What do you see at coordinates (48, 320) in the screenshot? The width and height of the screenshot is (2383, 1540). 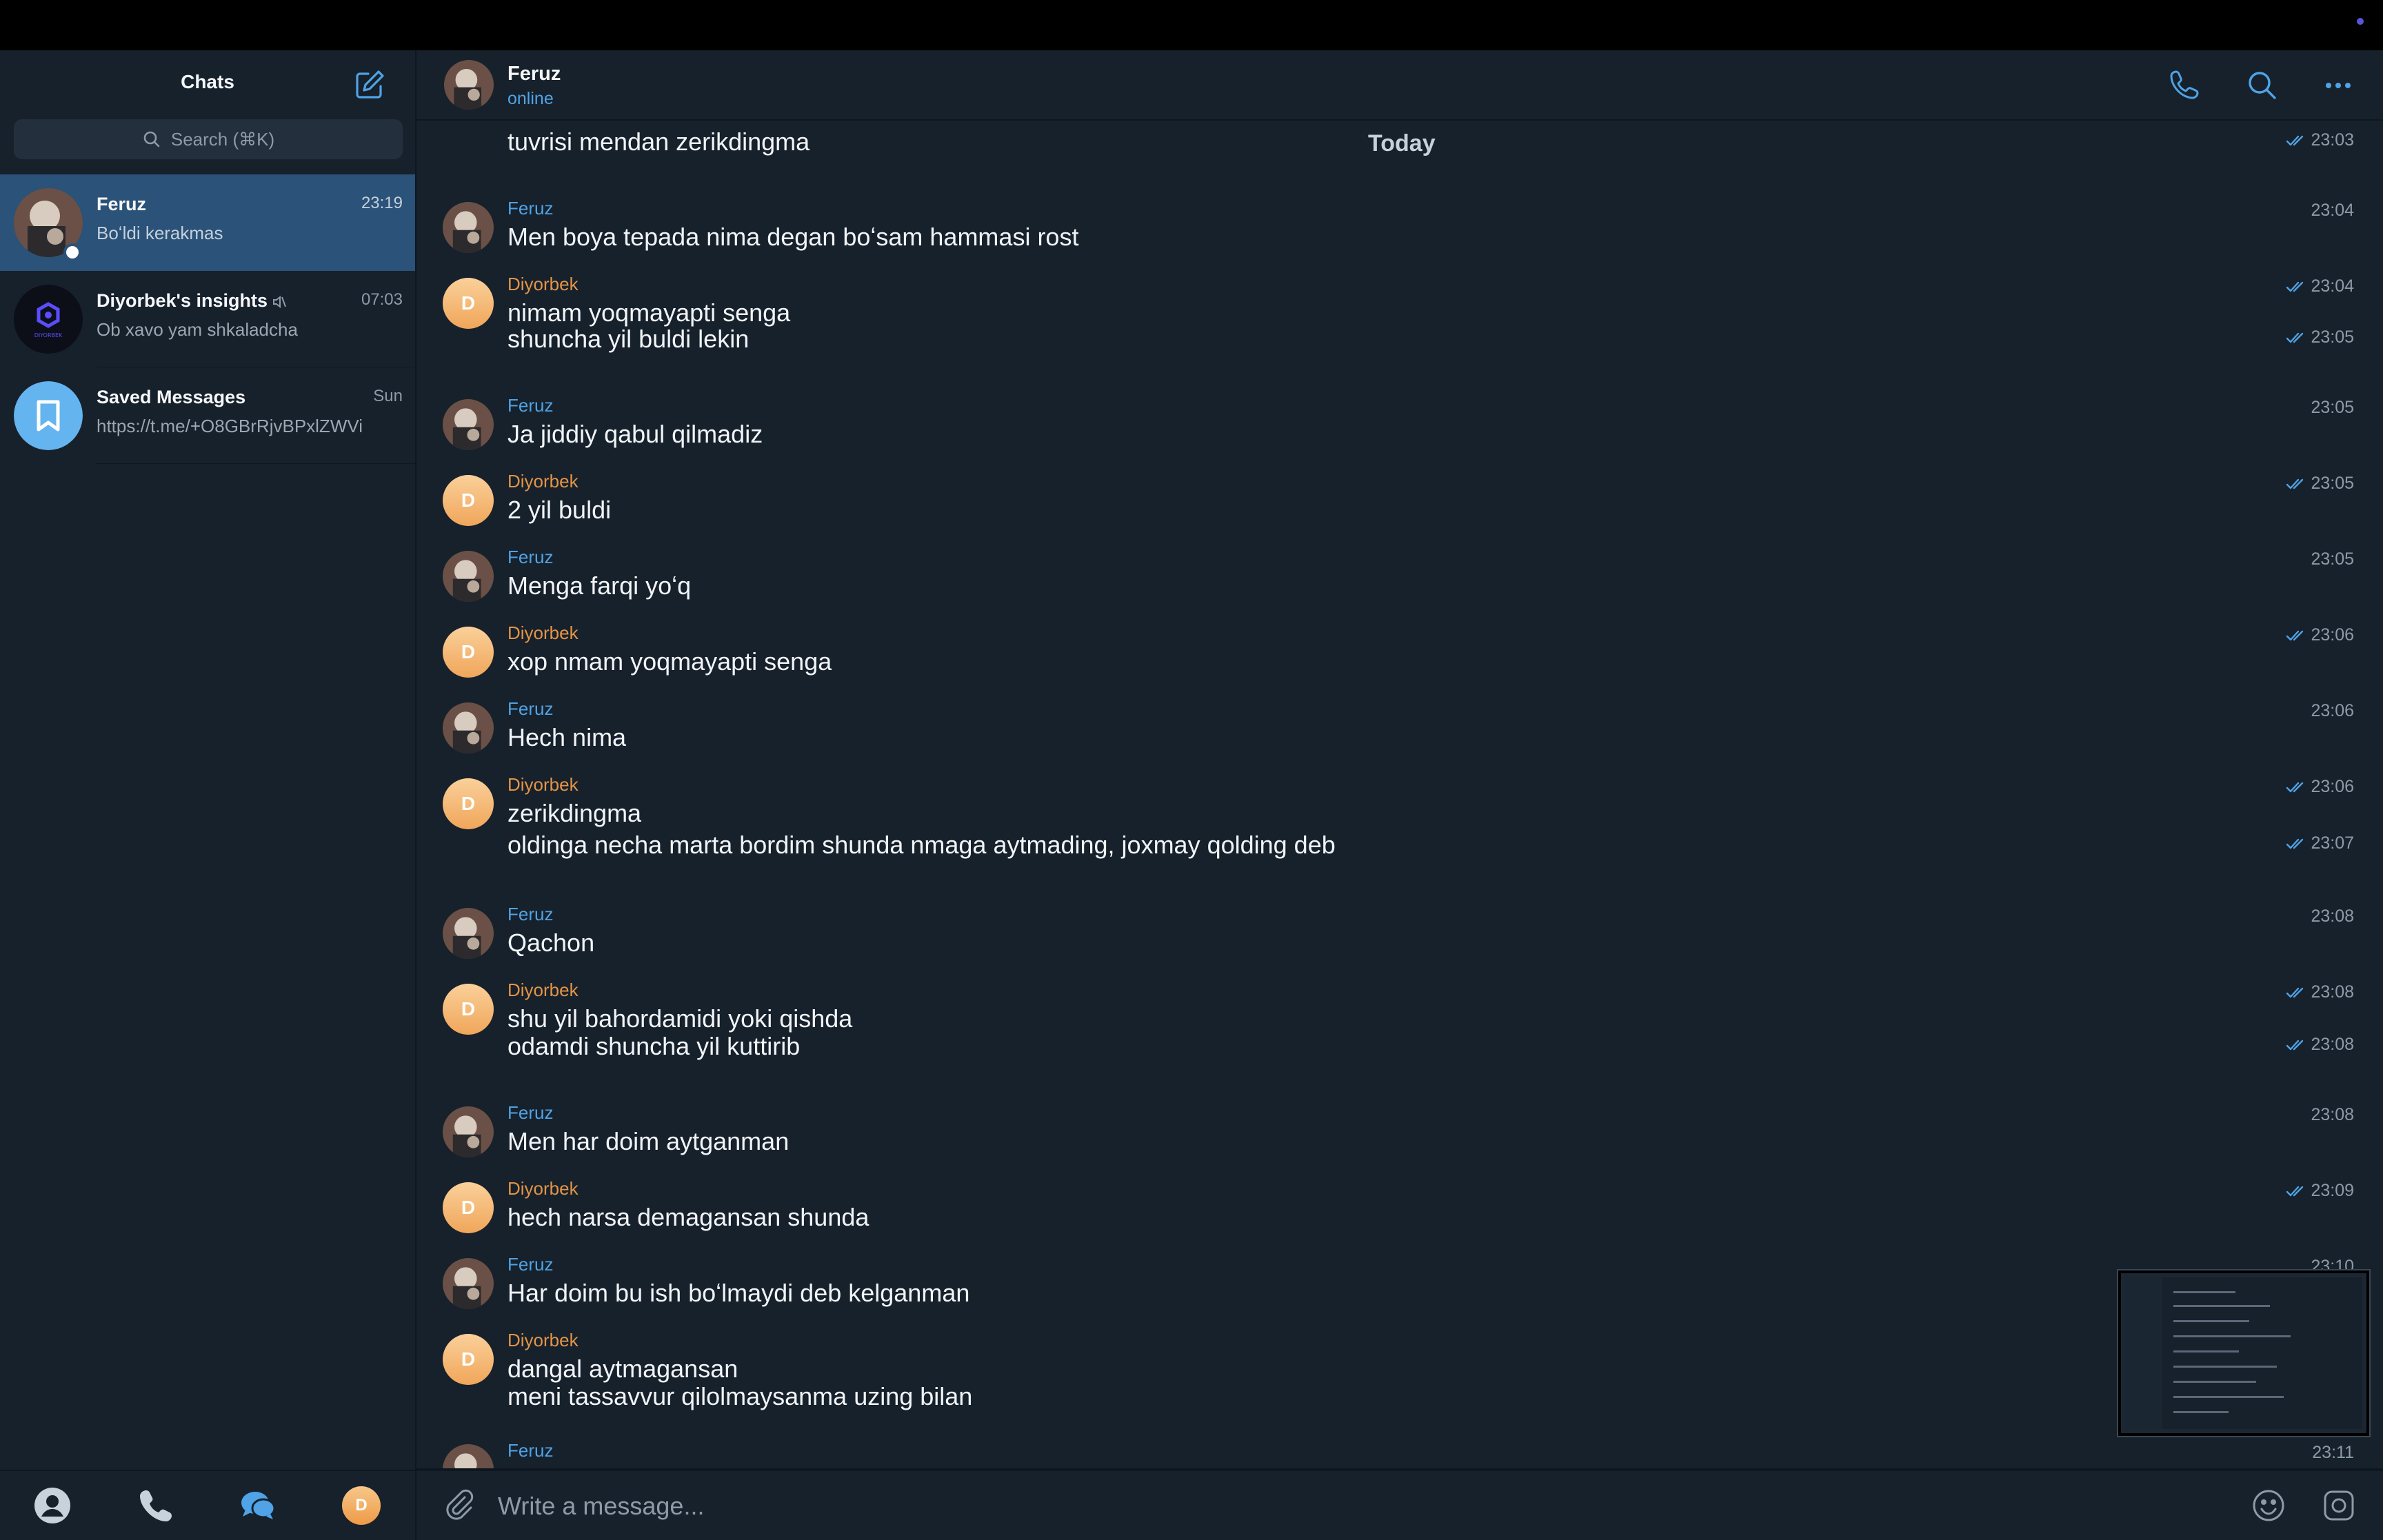 I see `channel-logo: DIYORBEK` at bounding box center [48, 320].